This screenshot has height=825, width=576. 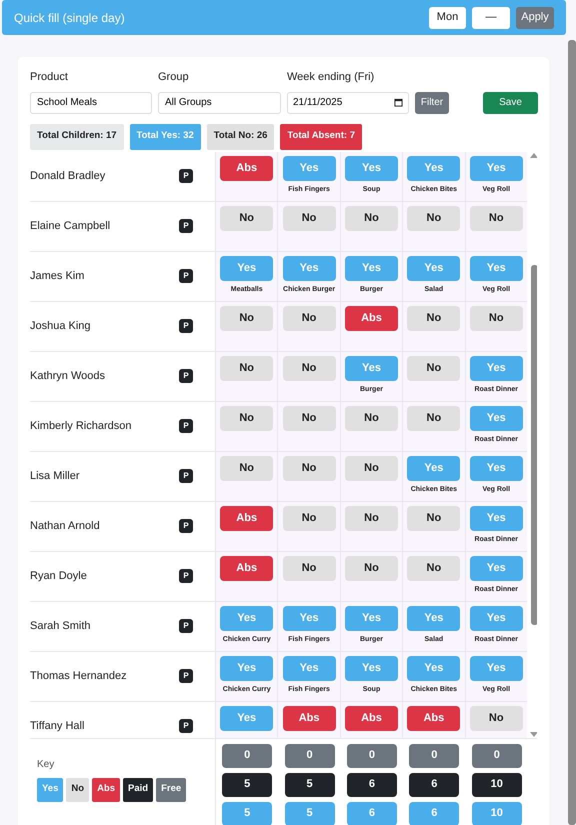 I want to click on table-scrollbar, so click(x=533, y=445).